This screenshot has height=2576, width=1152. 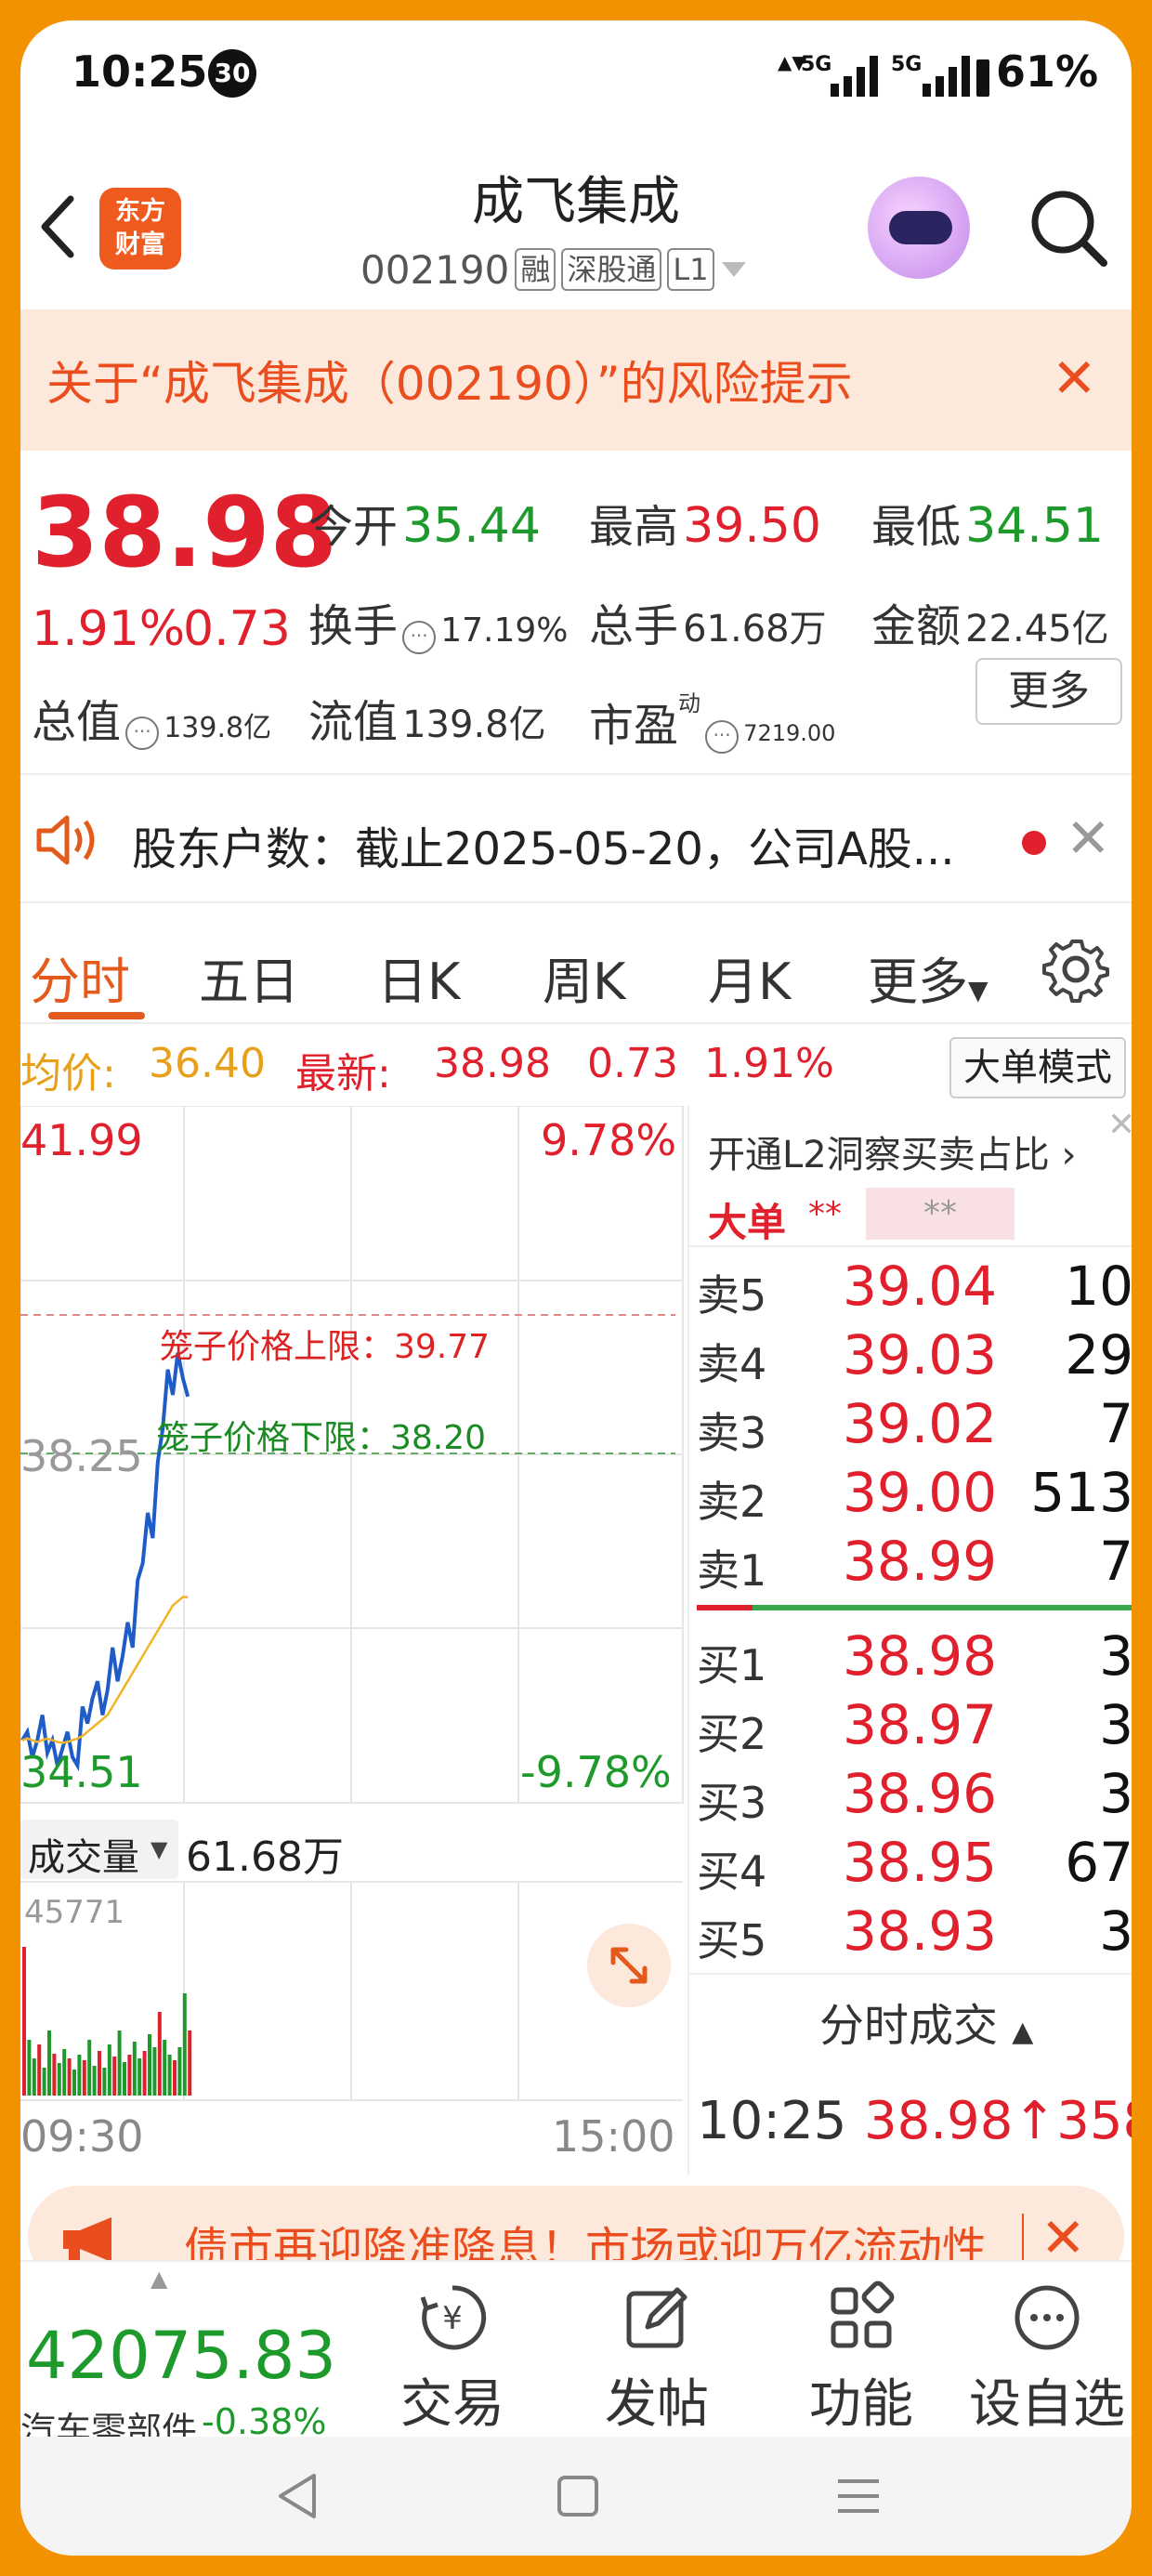 I want to click on axis-top-pct: 9.78%, so click(x=609, y=1140).